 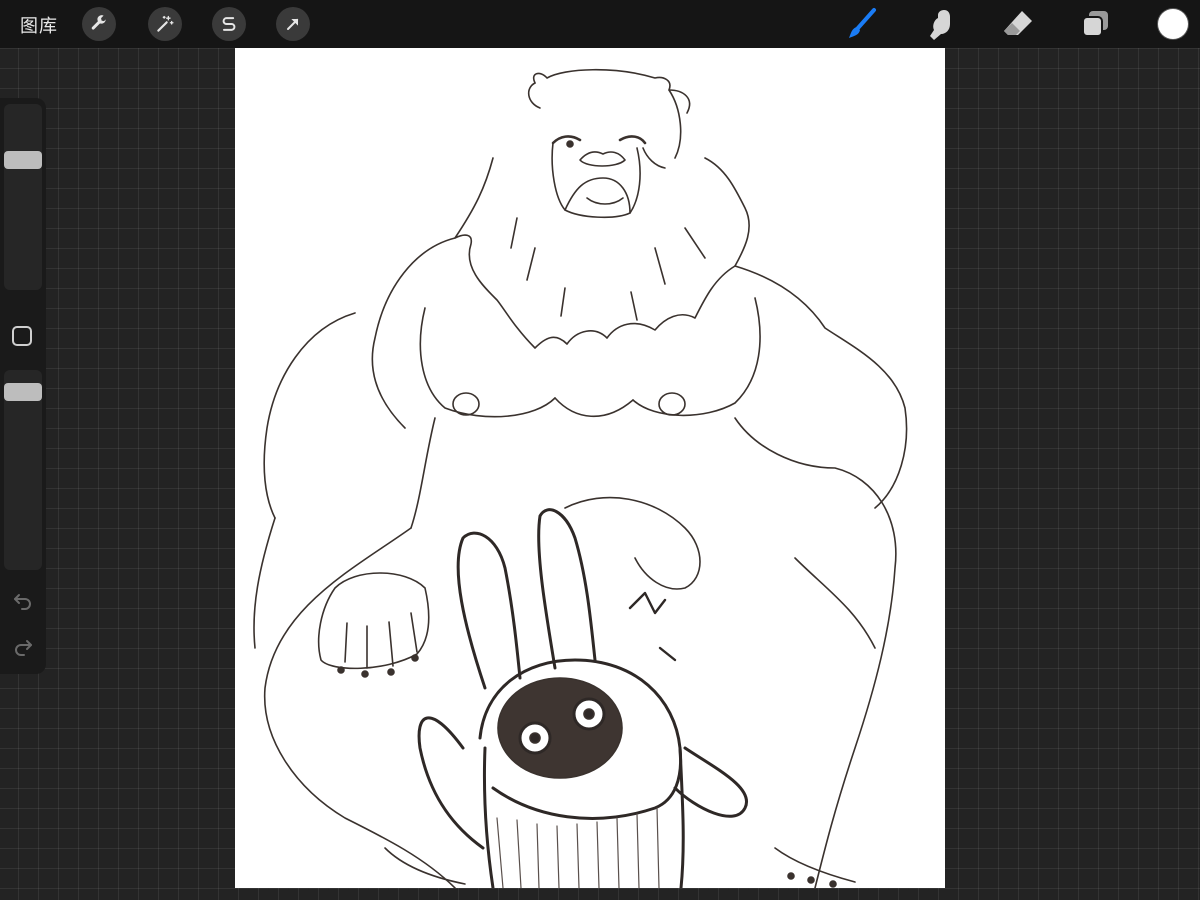 I want to click on actions-button, so click(x=99, y=24).